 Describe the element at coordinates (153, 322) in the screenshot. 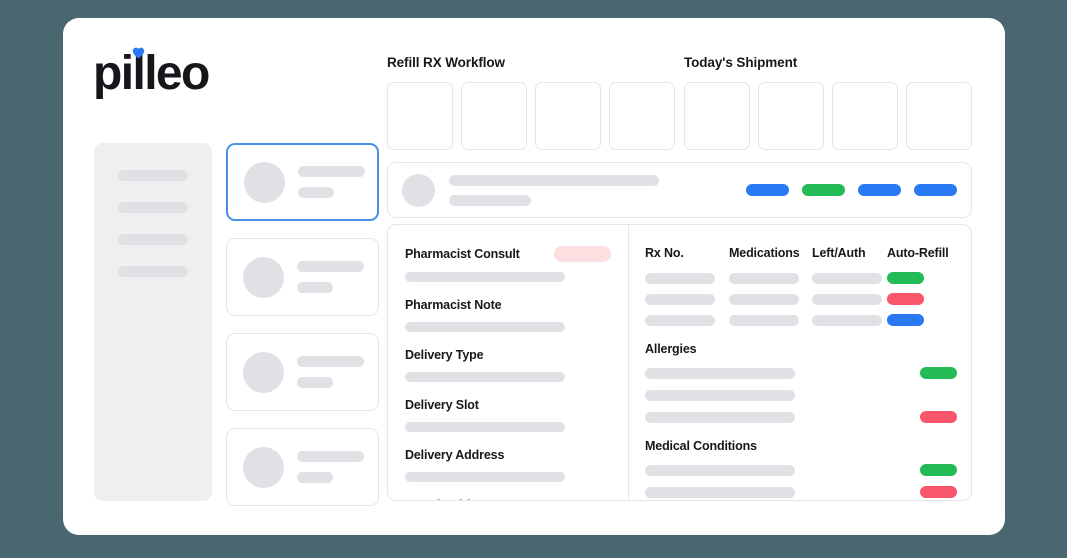

I see `sidebar` at that location.